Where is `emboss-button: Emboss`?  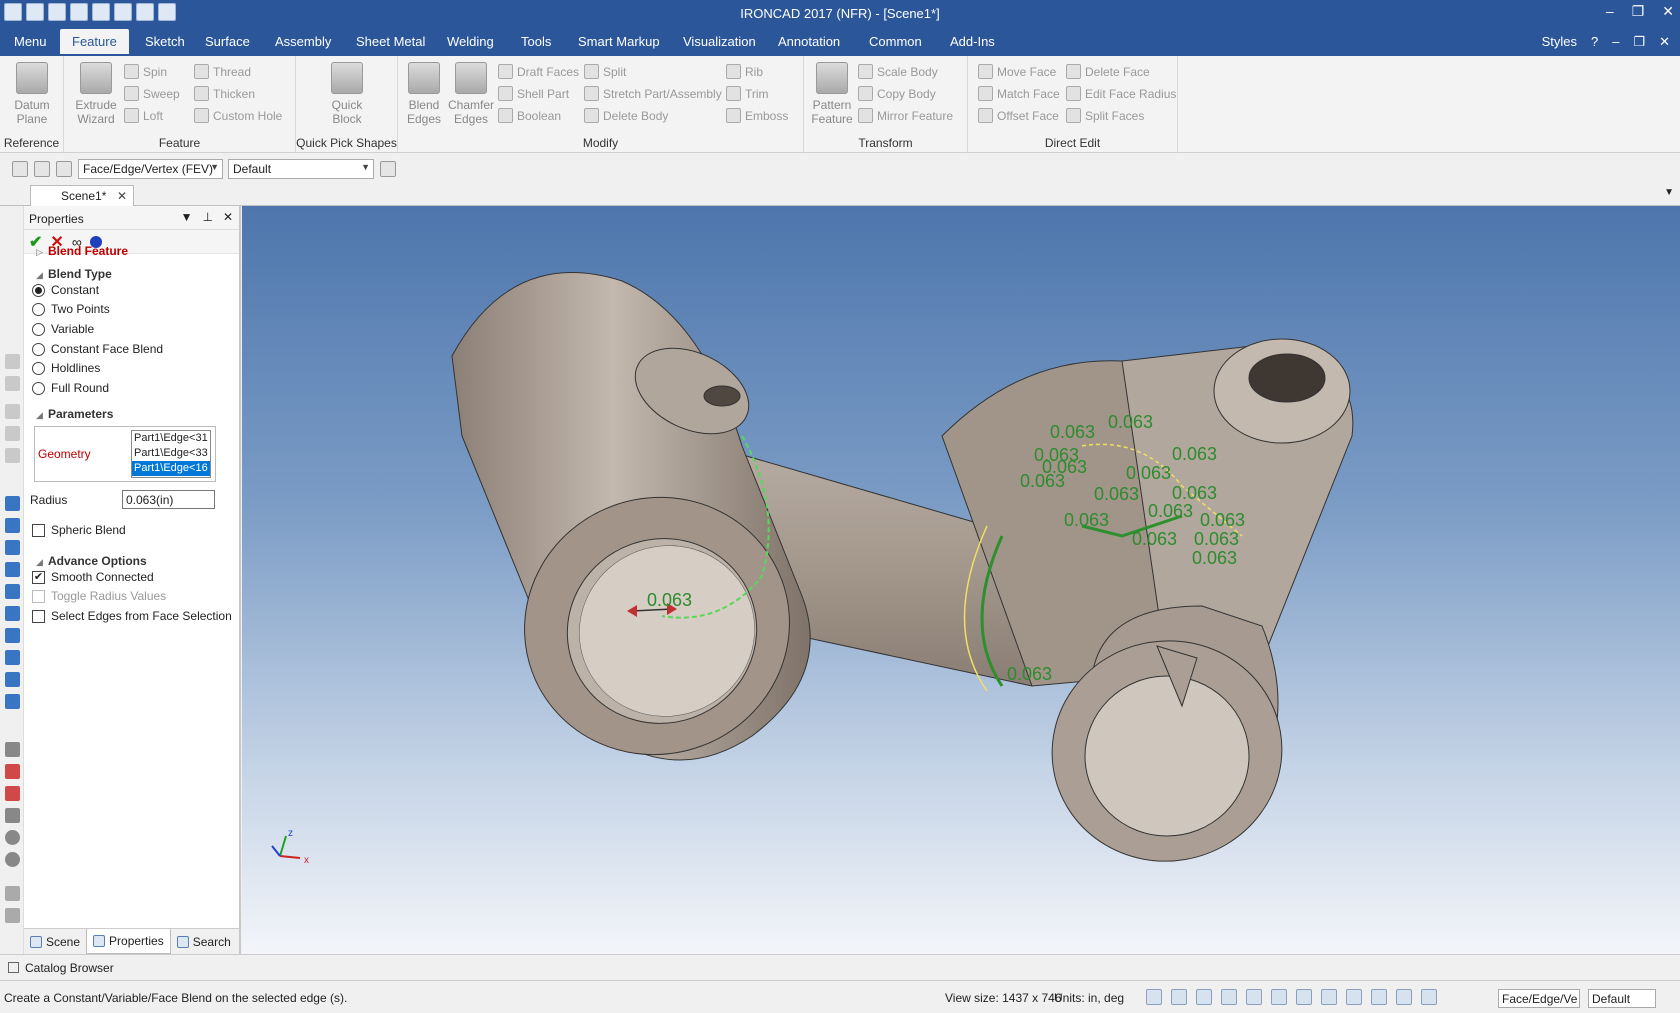
emboss-button: Emboss is located at coordinates (757, 115).